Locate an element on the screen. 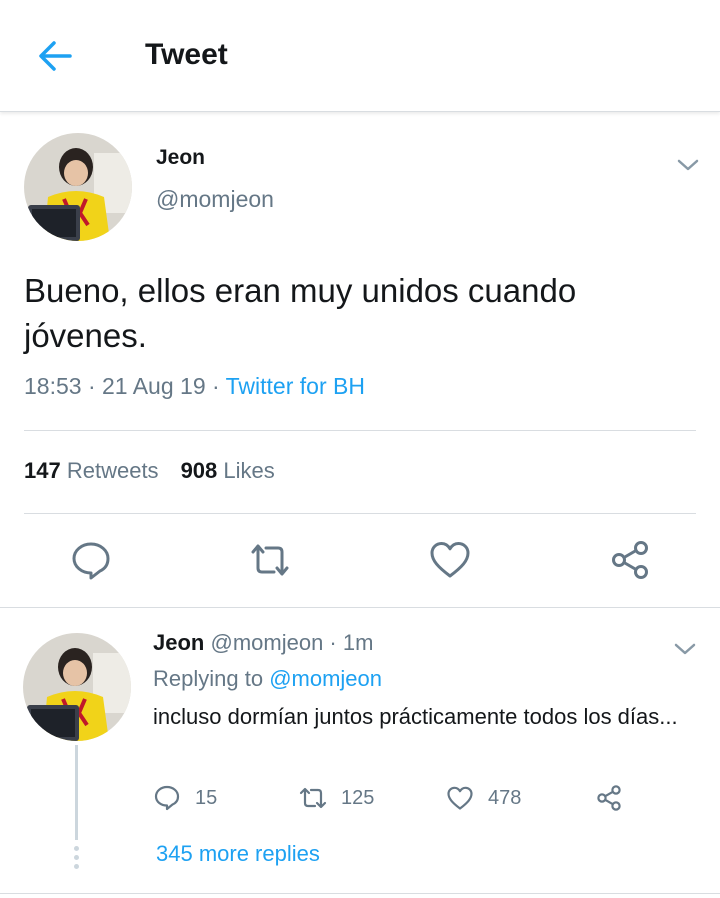 The height and width of the screenshot is (898, 720). tweet-options-button is located at coordinates (688, 165).